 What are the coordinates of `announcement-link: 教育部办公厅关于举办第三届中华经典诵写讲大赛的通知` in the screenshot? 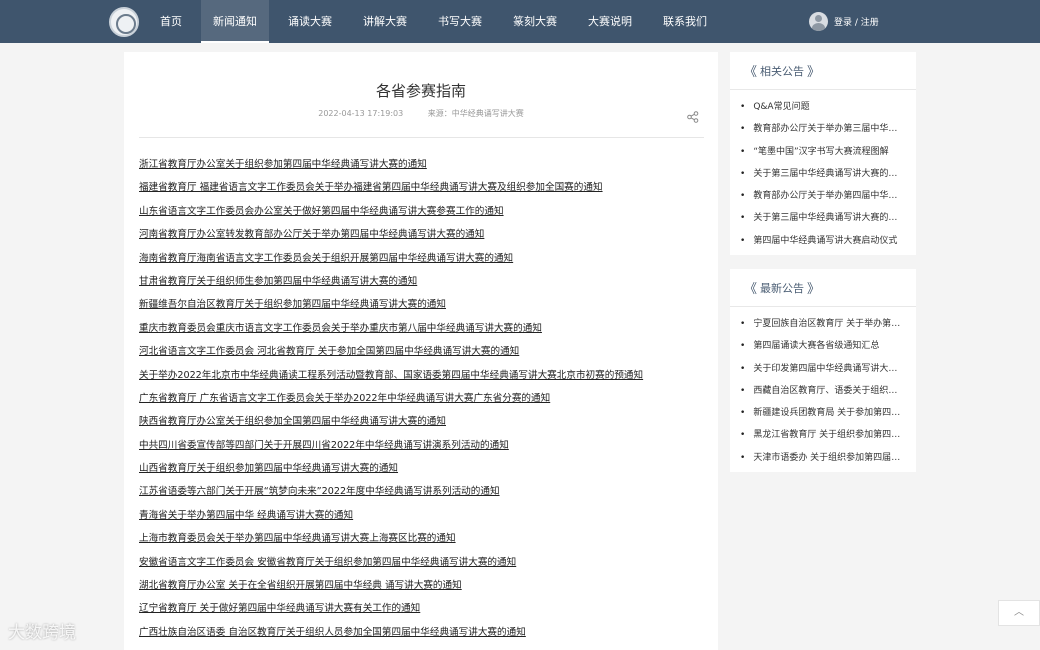 It's located at (822, 129).